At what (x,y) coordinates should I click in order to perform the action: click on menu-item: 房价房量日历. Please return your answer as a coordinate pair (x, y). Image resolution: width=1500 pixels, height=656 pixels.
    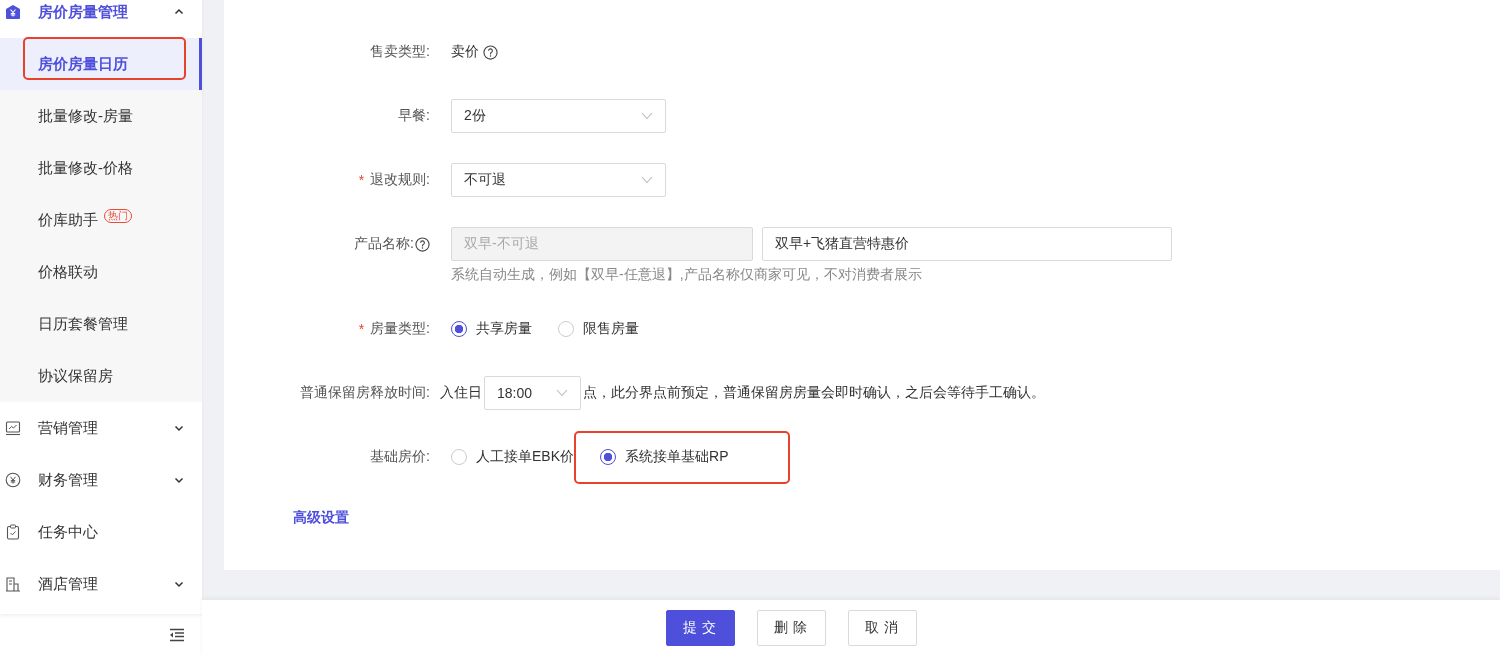
    Looking at the image, I should click on (101, 64).